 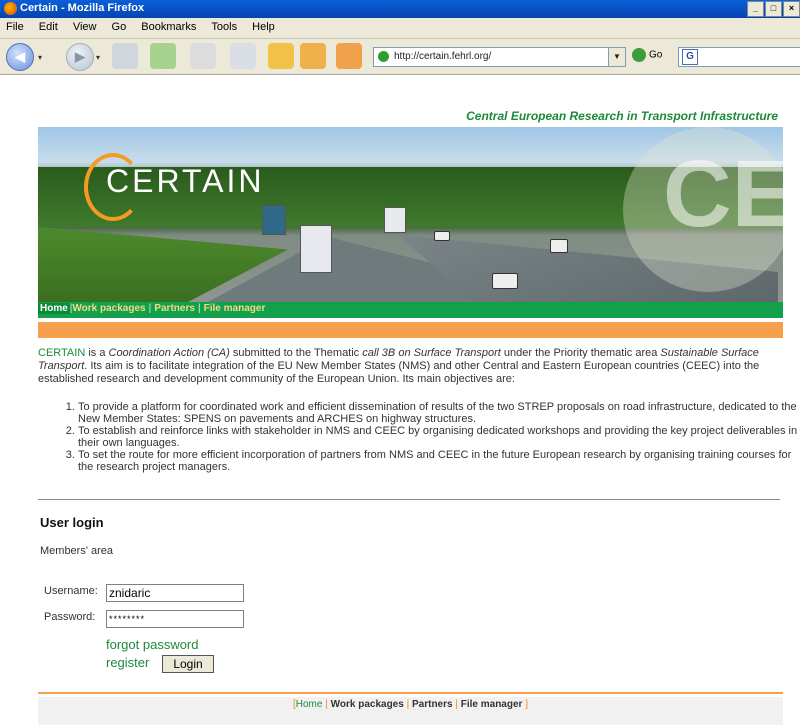 I want to click on forward-arrow-icon: ▶, so click(x=80, y=56).